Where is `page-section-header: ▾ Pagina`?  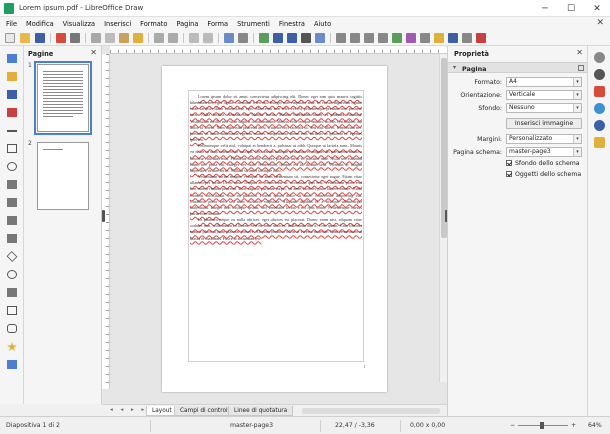
page-section-header: ▾ Pagina is located at coordinates (518, 67).